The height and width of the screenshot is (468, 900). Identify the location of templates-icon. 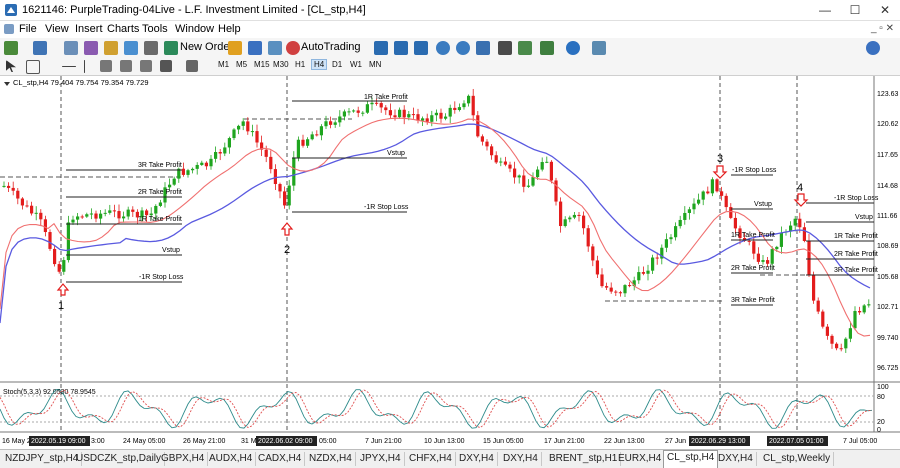
(599, 48).